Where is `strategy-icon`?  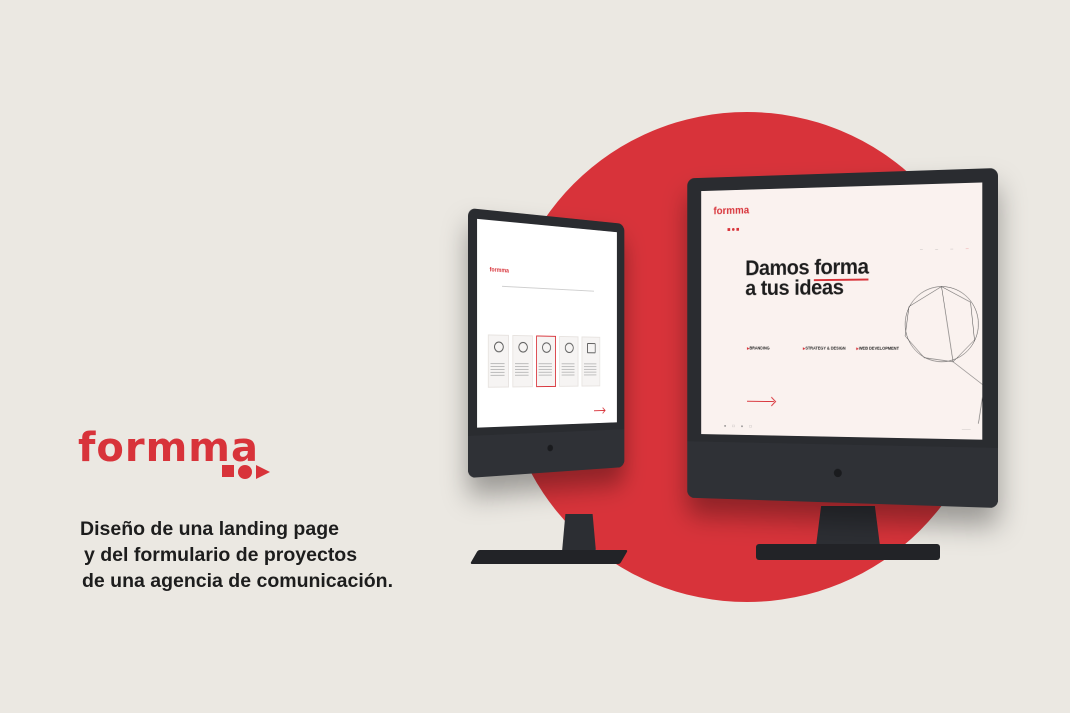
strategy-icon is located at coordinates (522, 347).